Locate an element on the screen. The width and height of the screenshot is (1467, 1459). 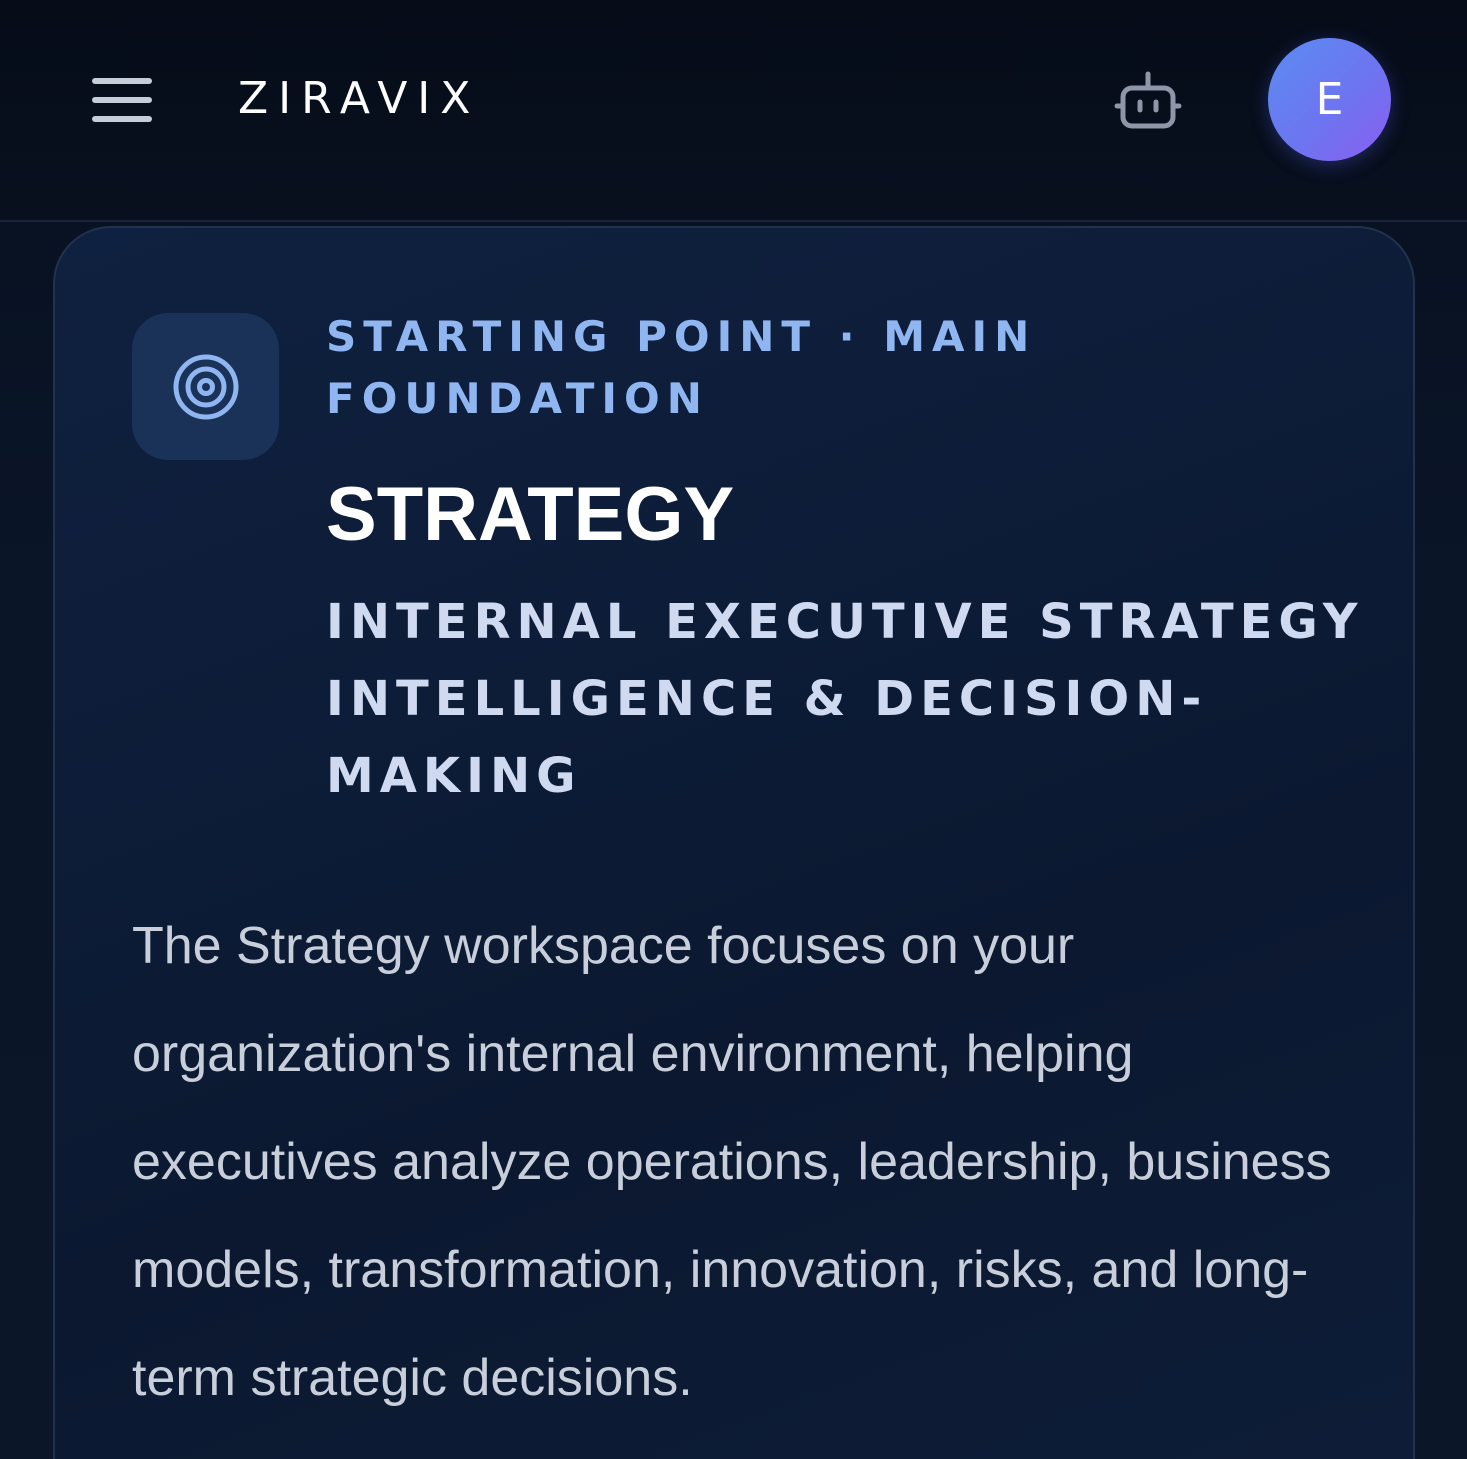
strategy-icon-tile is located at coordinates (205, 386).